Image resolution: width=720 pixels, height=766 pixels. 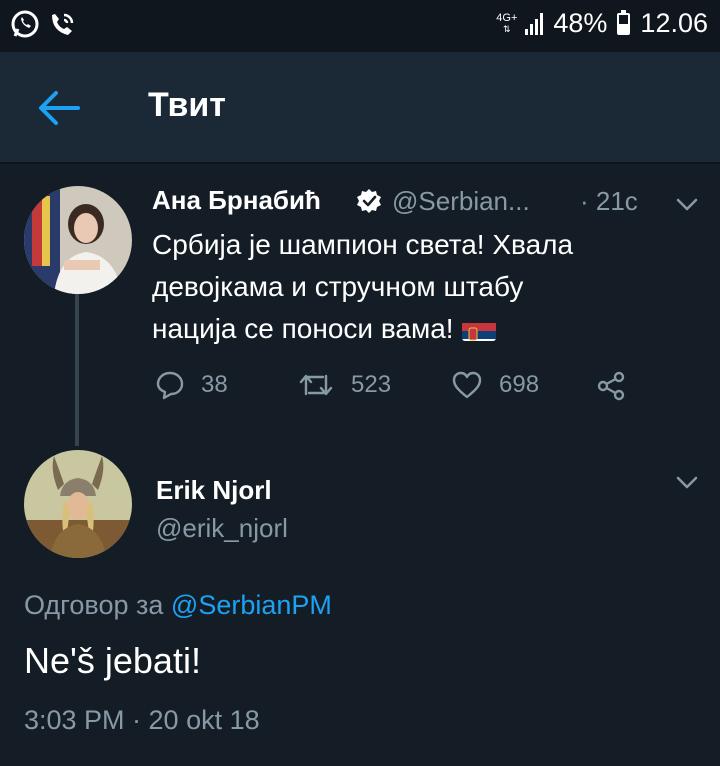 I want to click on header-divider, so click(x=360, y=163).